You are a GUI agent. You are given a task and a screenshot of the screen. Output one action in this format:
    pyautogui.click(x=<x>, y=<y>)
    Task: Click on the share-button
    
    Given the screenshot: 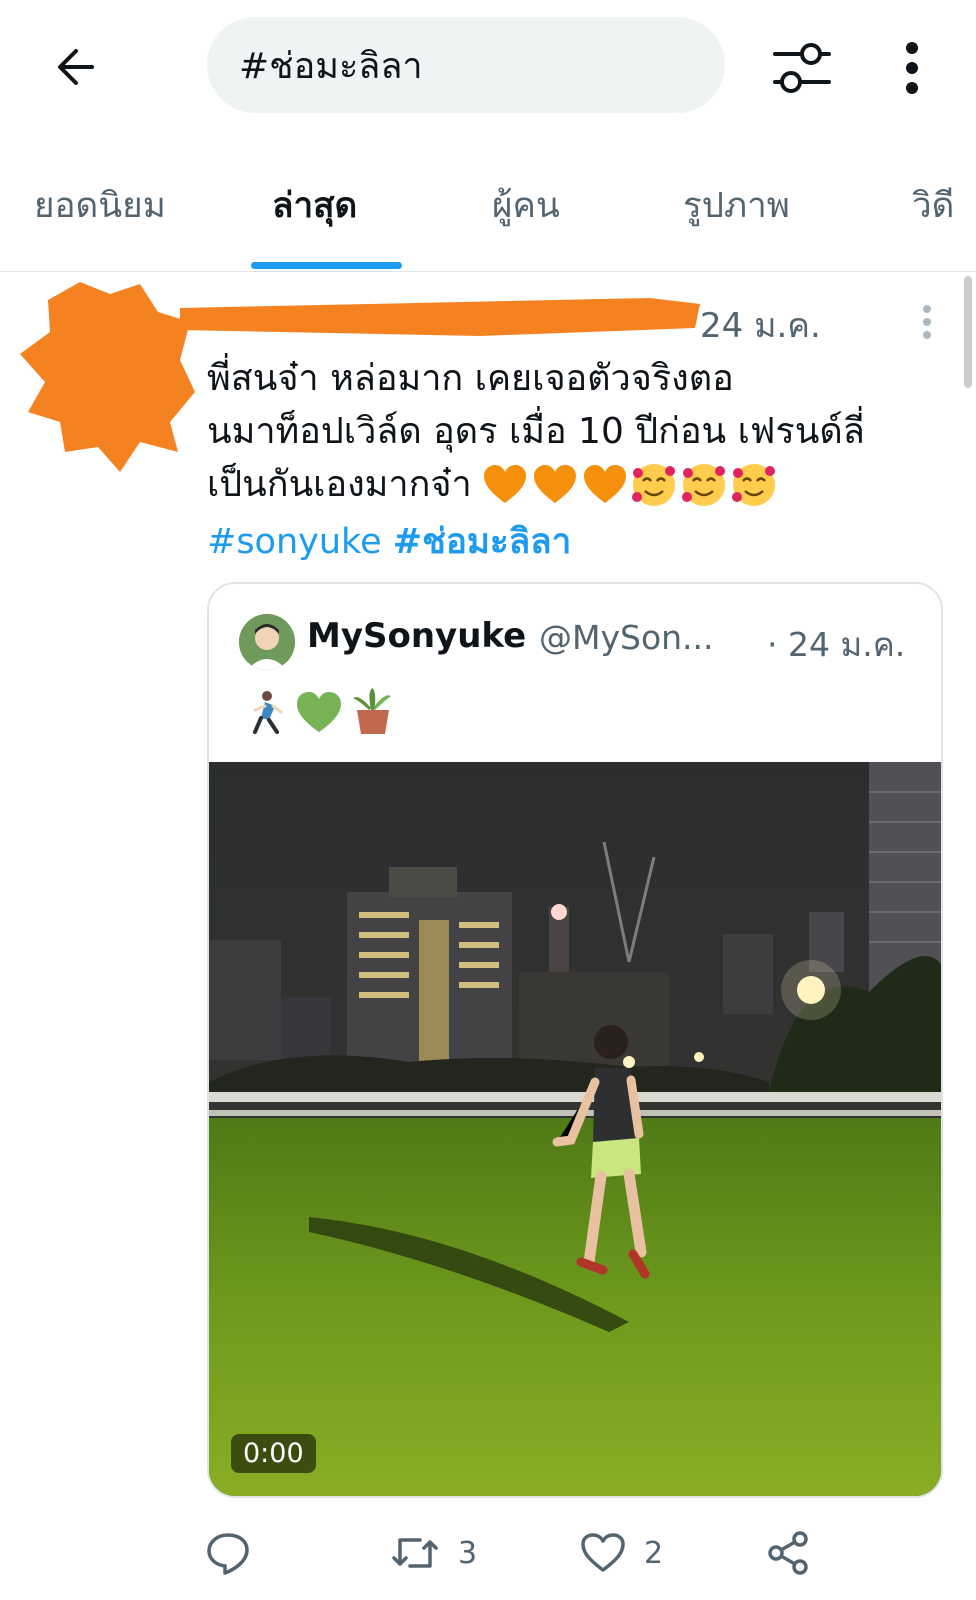 What is the action you would take?
    pyautogui.click(x=789, y=1553)
    